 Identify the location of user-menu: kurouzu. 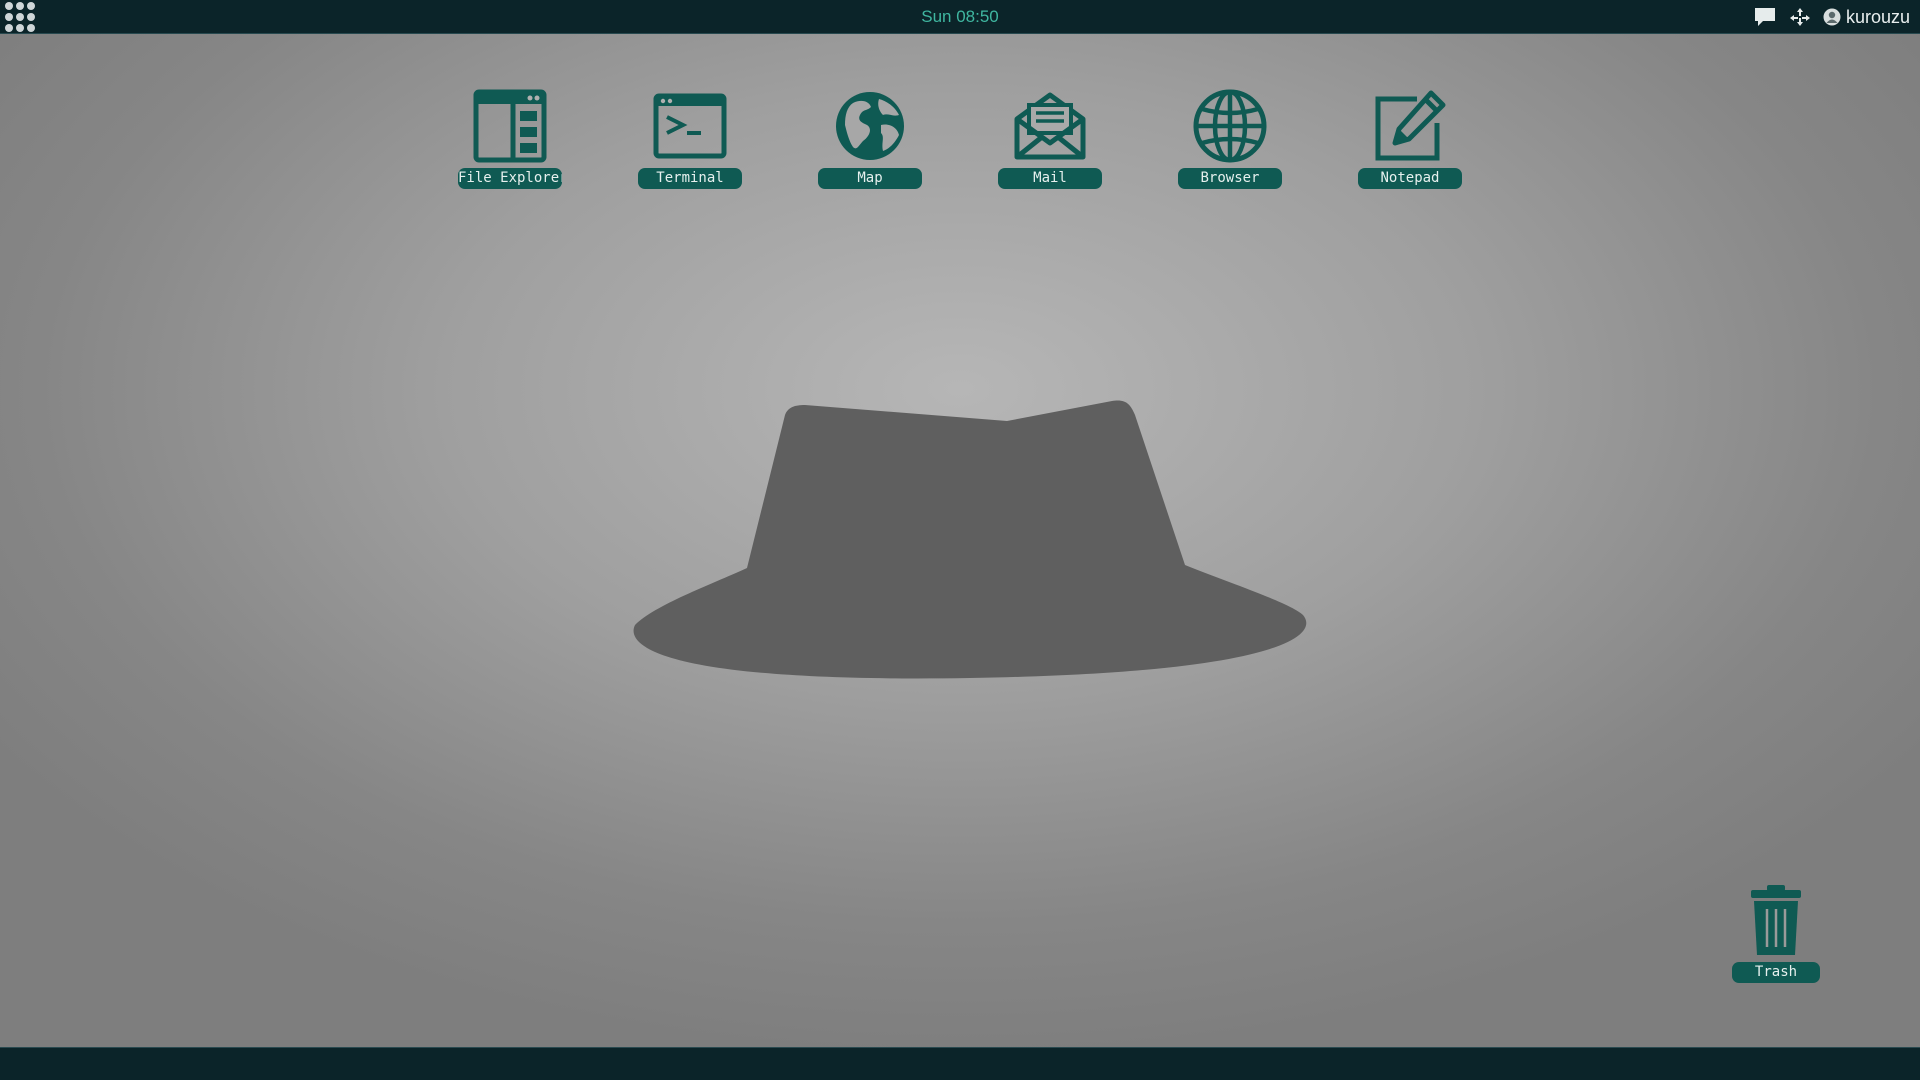
(1866, 17).